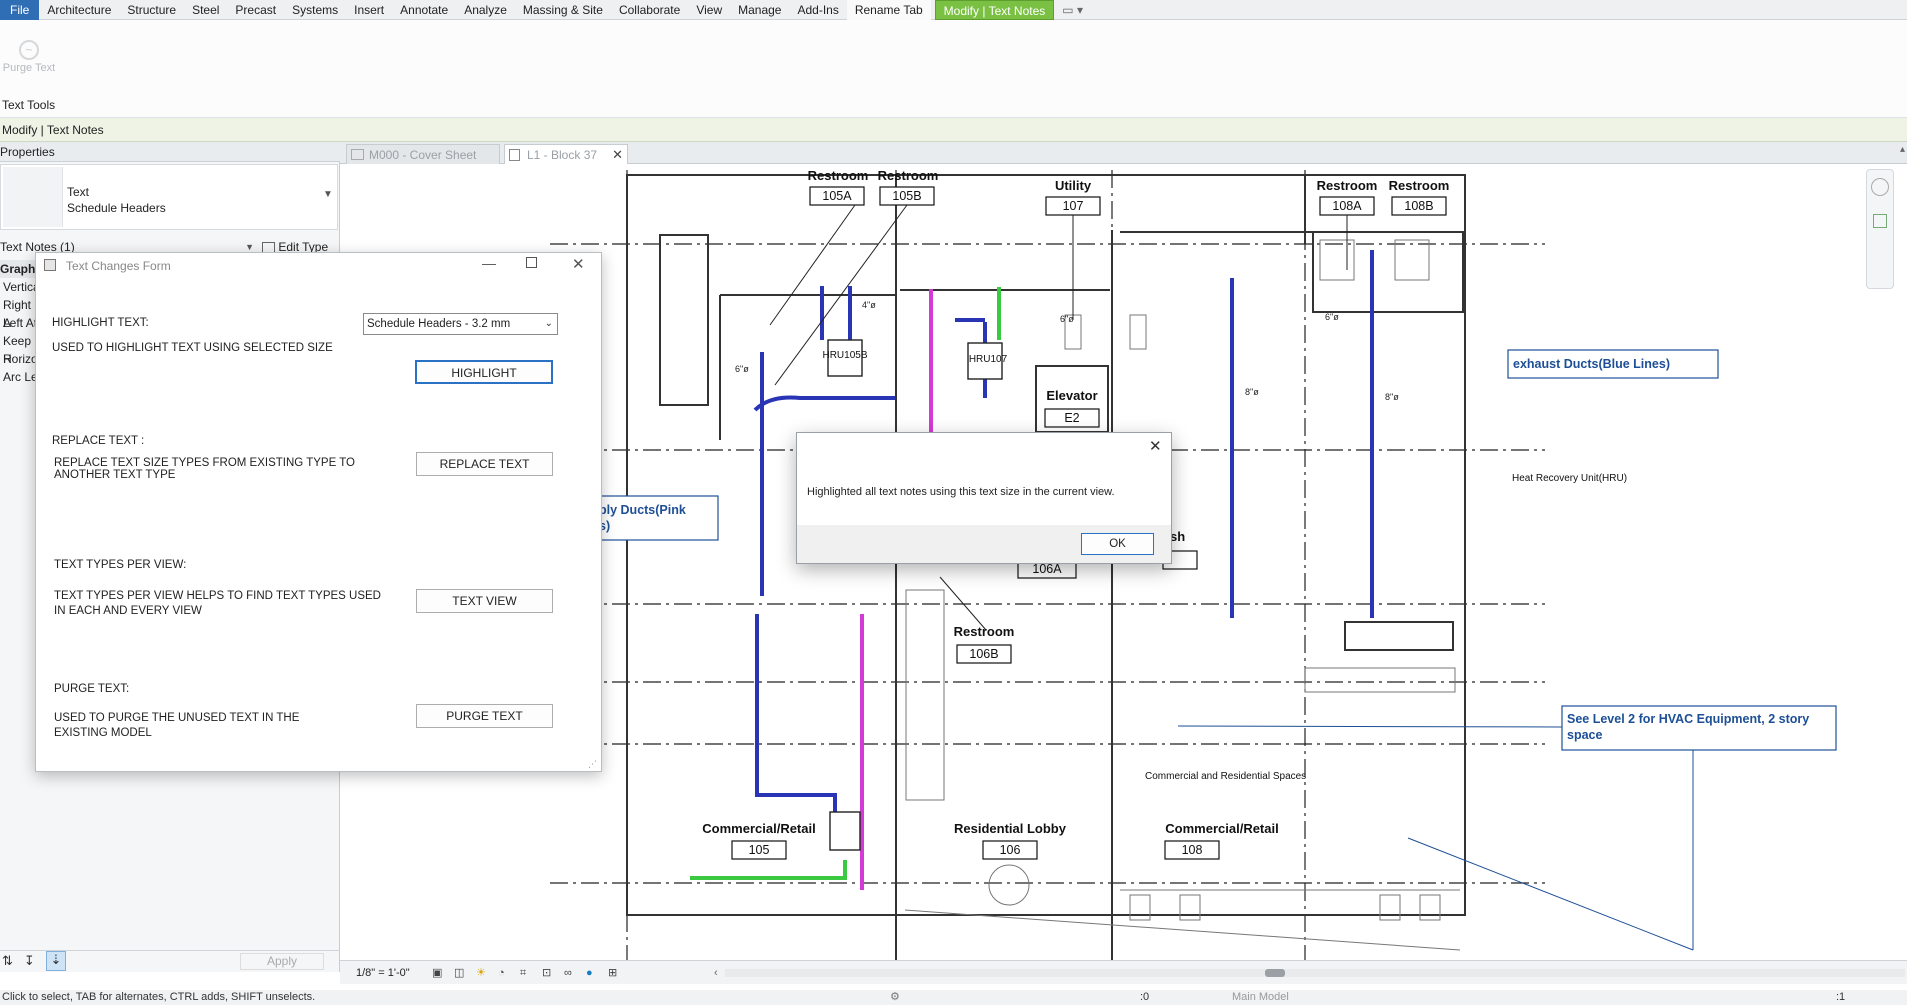 The width and height of the screenshot is (1907, 1005). Describe the element at coordinates (20, 323) in the screenshot. I see `prop-row: Left At` at that location.